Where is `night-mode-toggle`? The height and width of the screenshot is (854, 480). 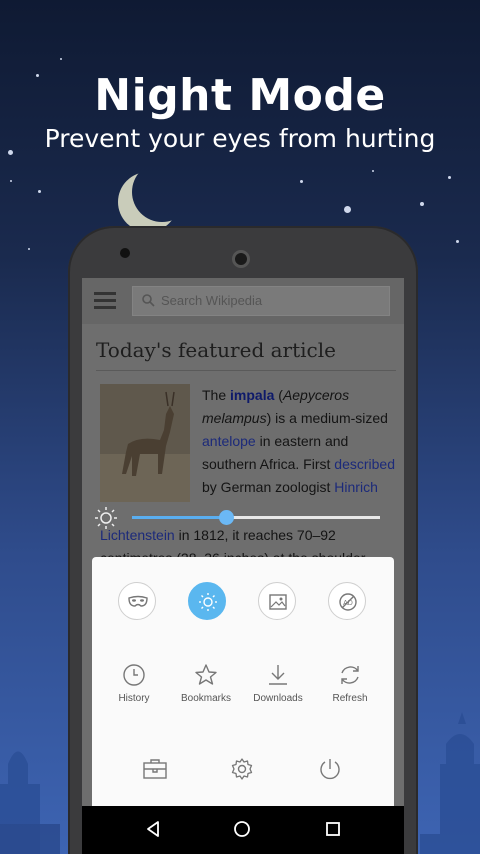
night-mode-toggle is located at coordinates (207, 601).